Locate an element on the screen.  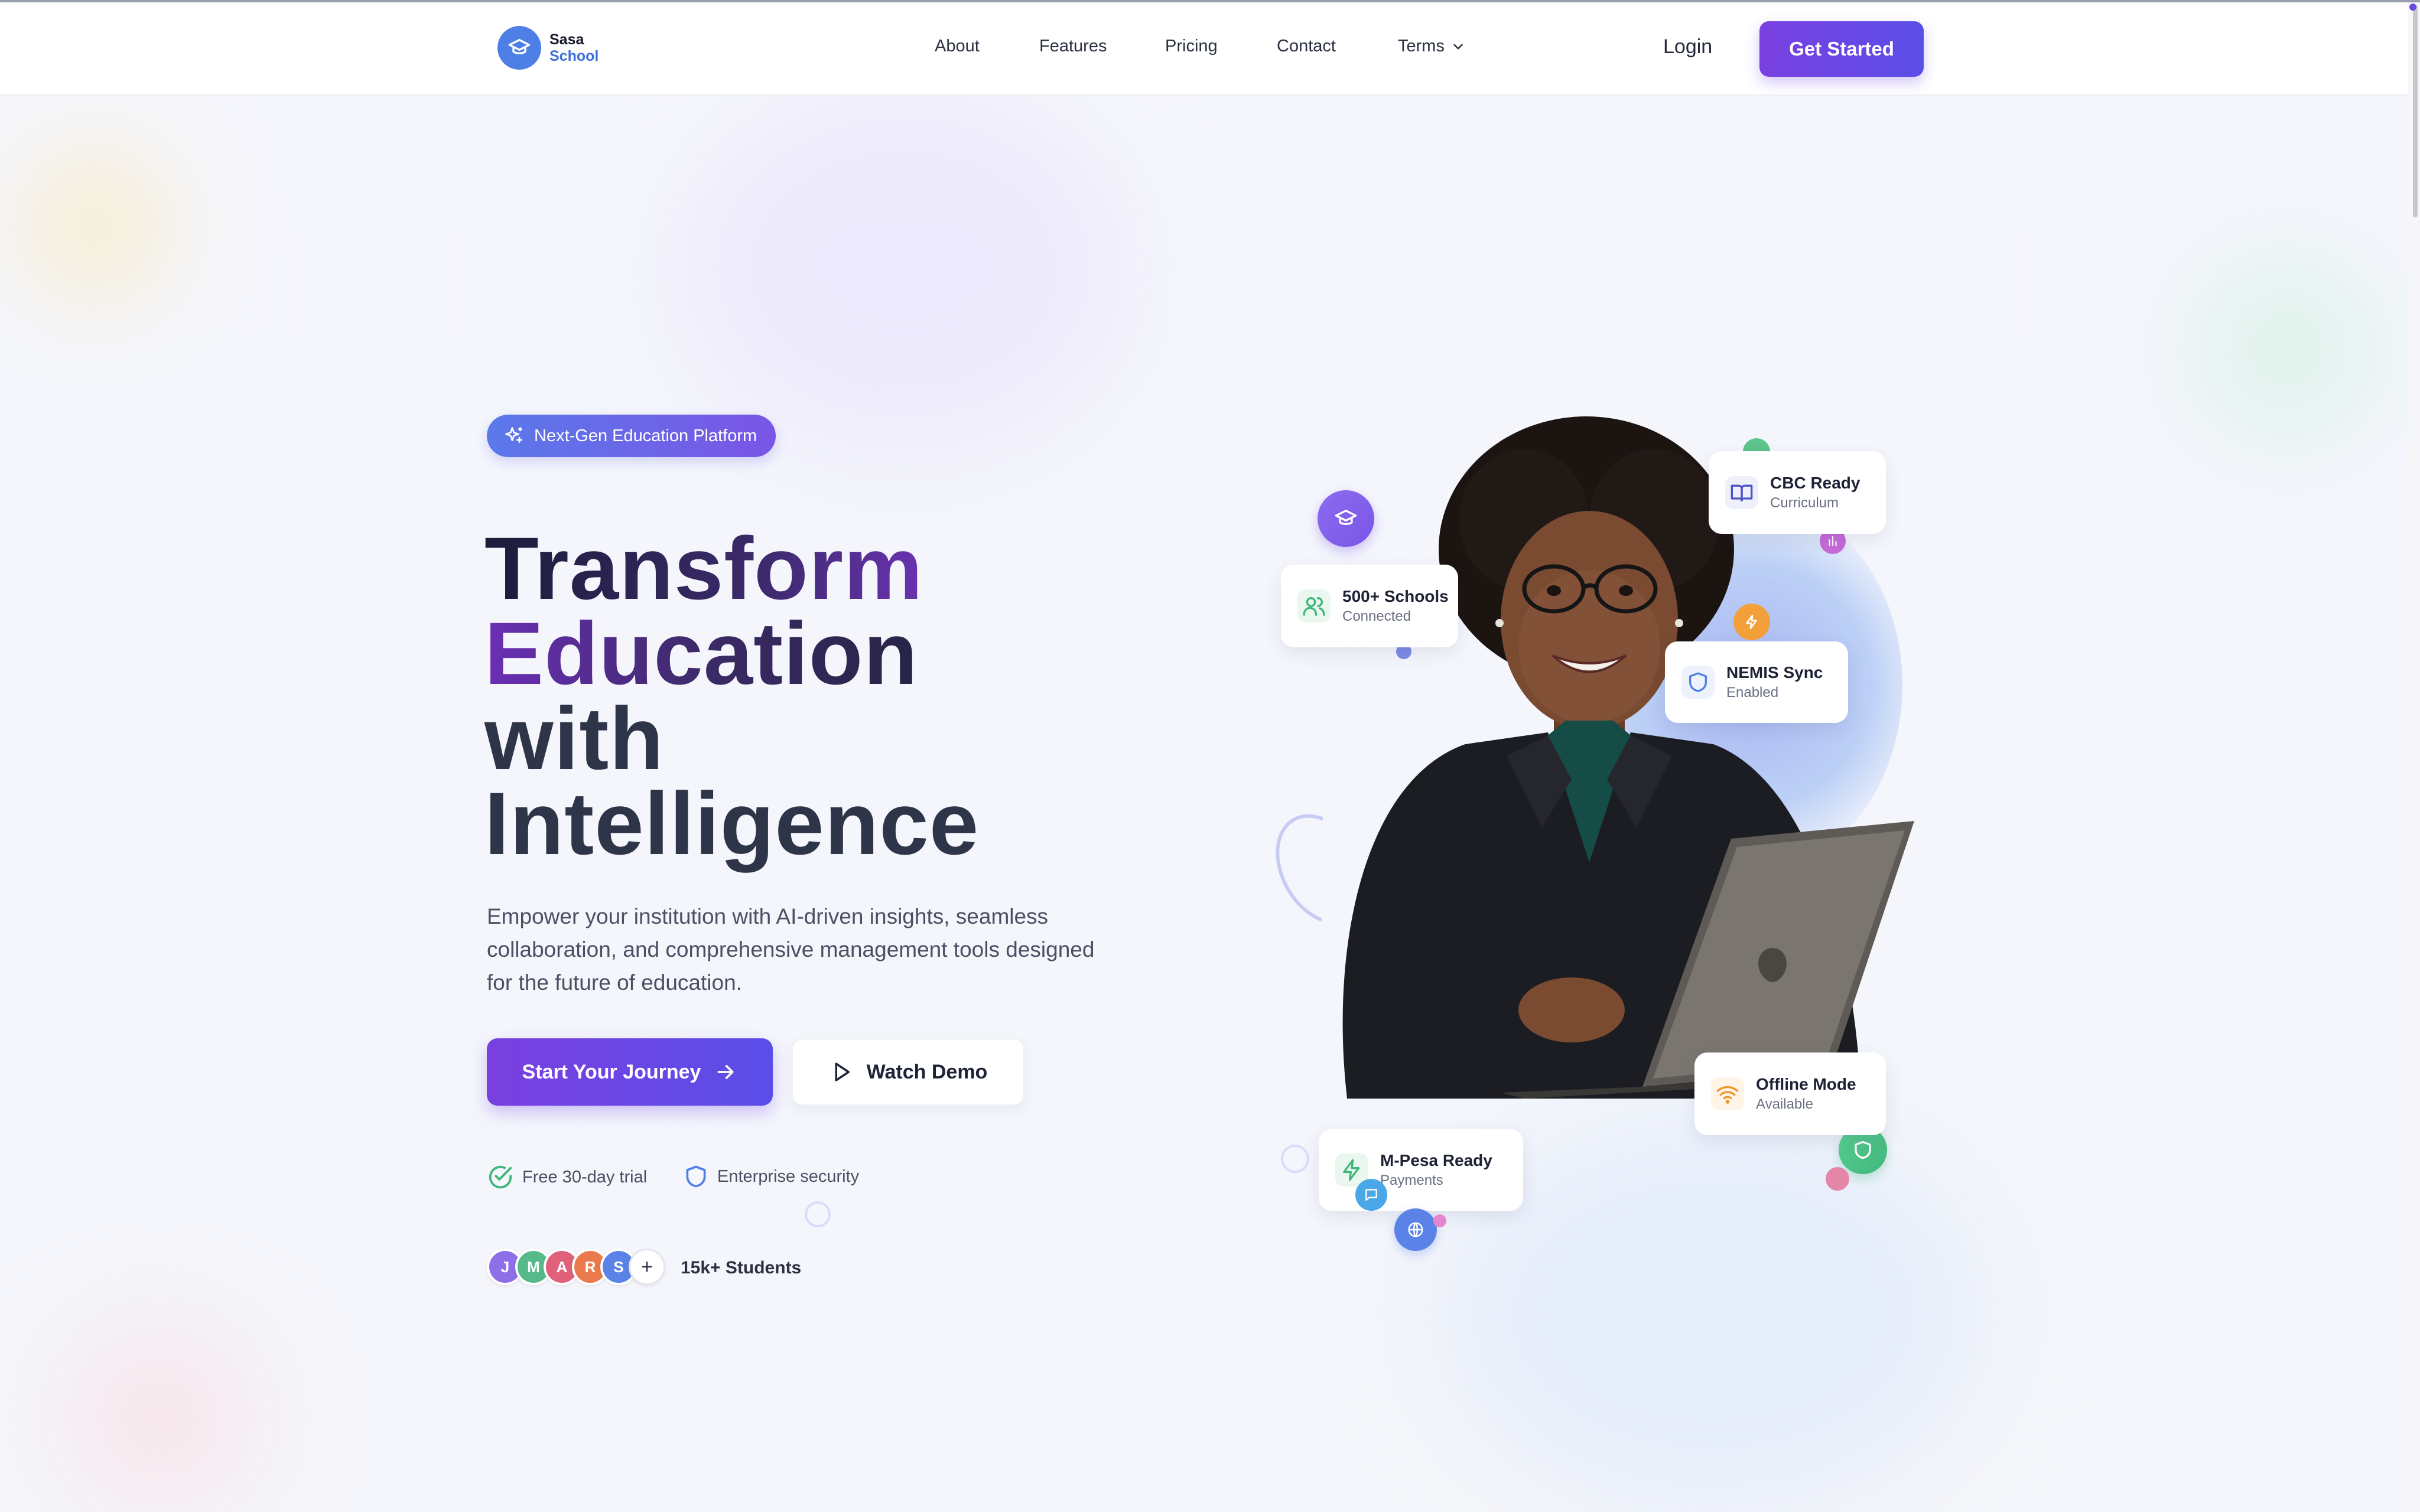
avatar-more: + is located at coordinates (647, 1267).